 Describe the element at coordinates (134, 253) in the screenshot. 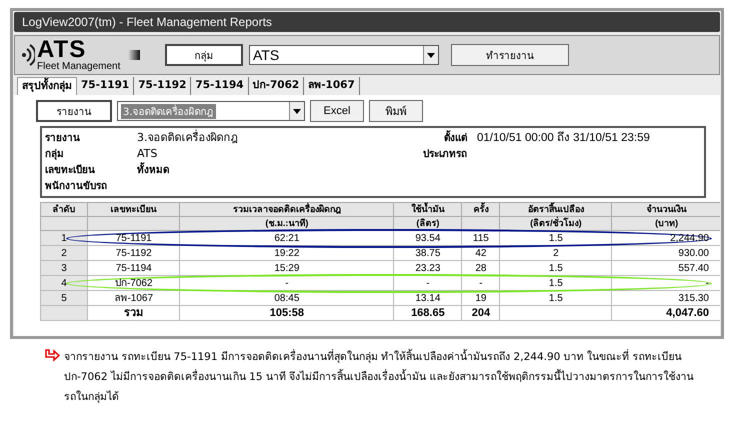

I see `table-cell: 75-1192` at that location.